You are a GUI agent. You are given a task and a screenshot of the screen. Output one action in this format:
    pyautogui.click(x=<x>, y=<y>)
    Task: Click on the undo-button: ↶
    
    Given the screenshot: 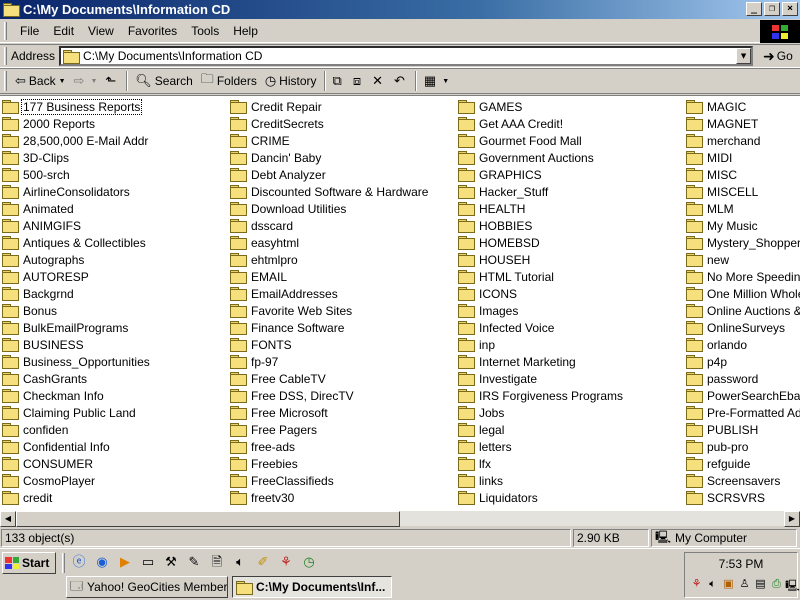 What is the action you would take?
    pyautogui.click(x=401, y=81)
    